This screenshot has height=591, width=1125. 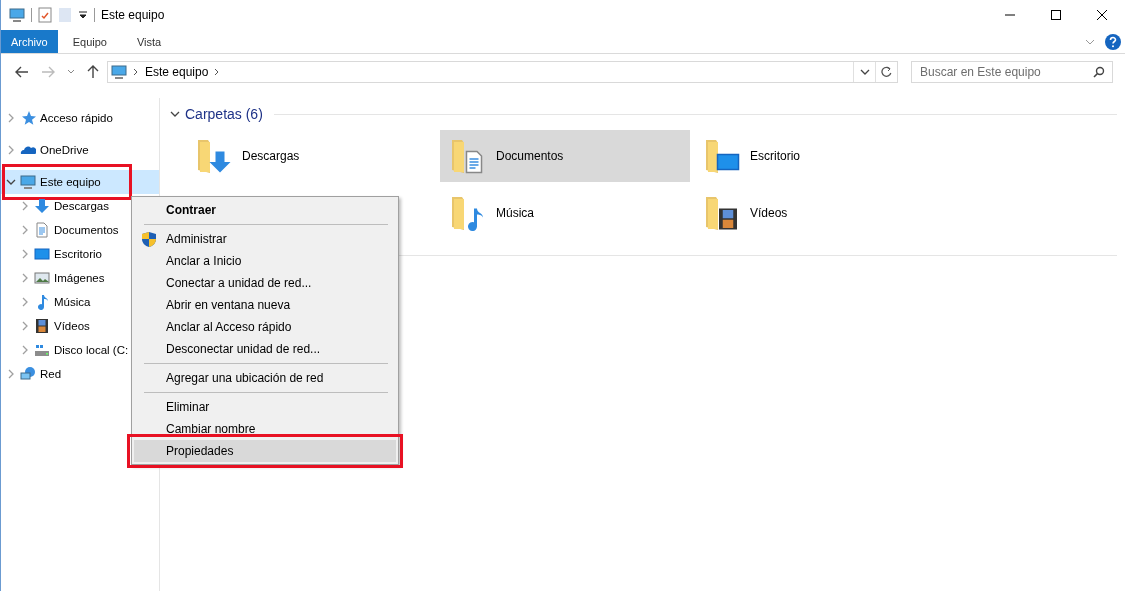 What do you see at coordinates (93, 72) in the screenshot?
I see `up-arrow-icon` at bounding box center [93, 72].